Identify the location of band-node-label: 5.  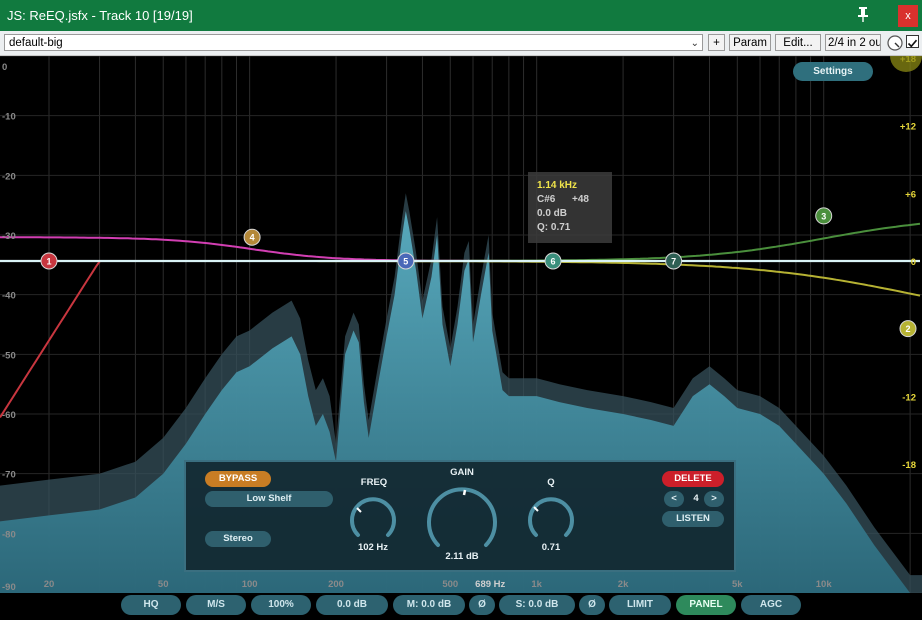
(405, 262).